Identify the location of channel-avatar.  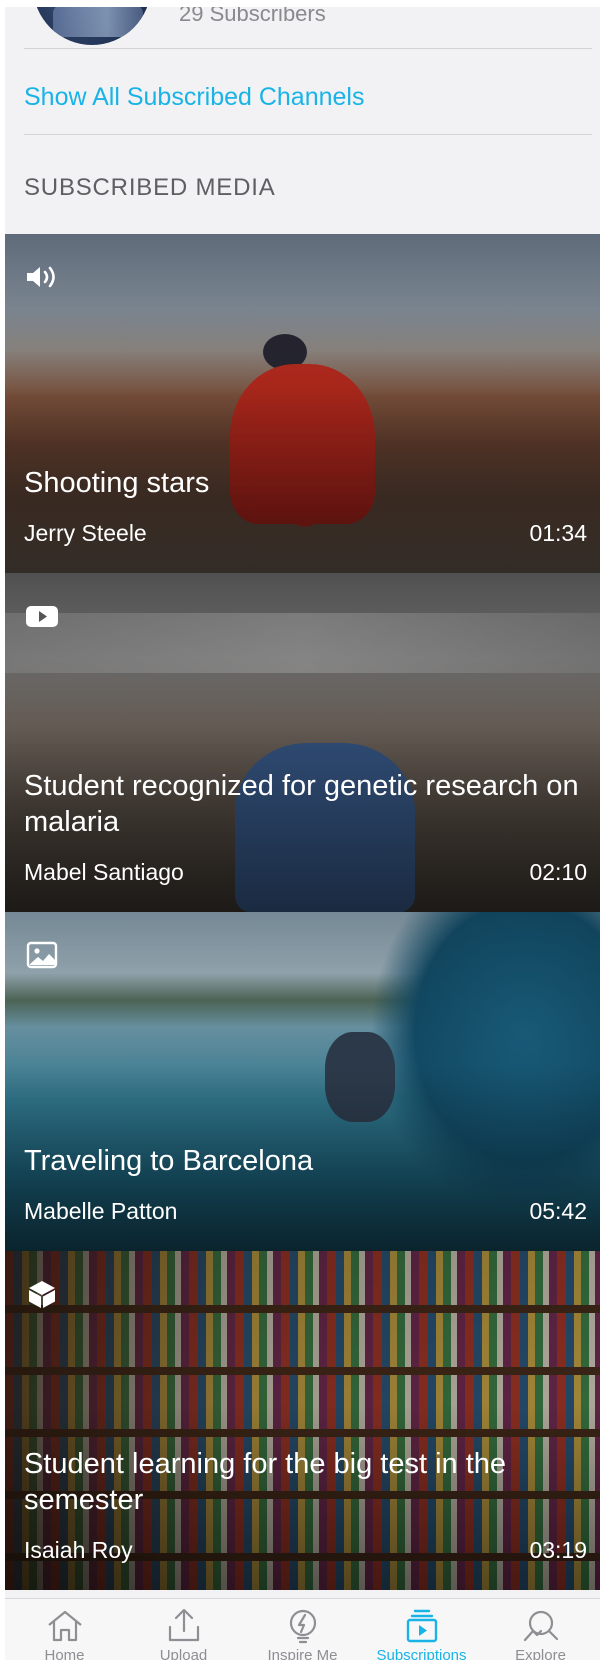
(92, 26).